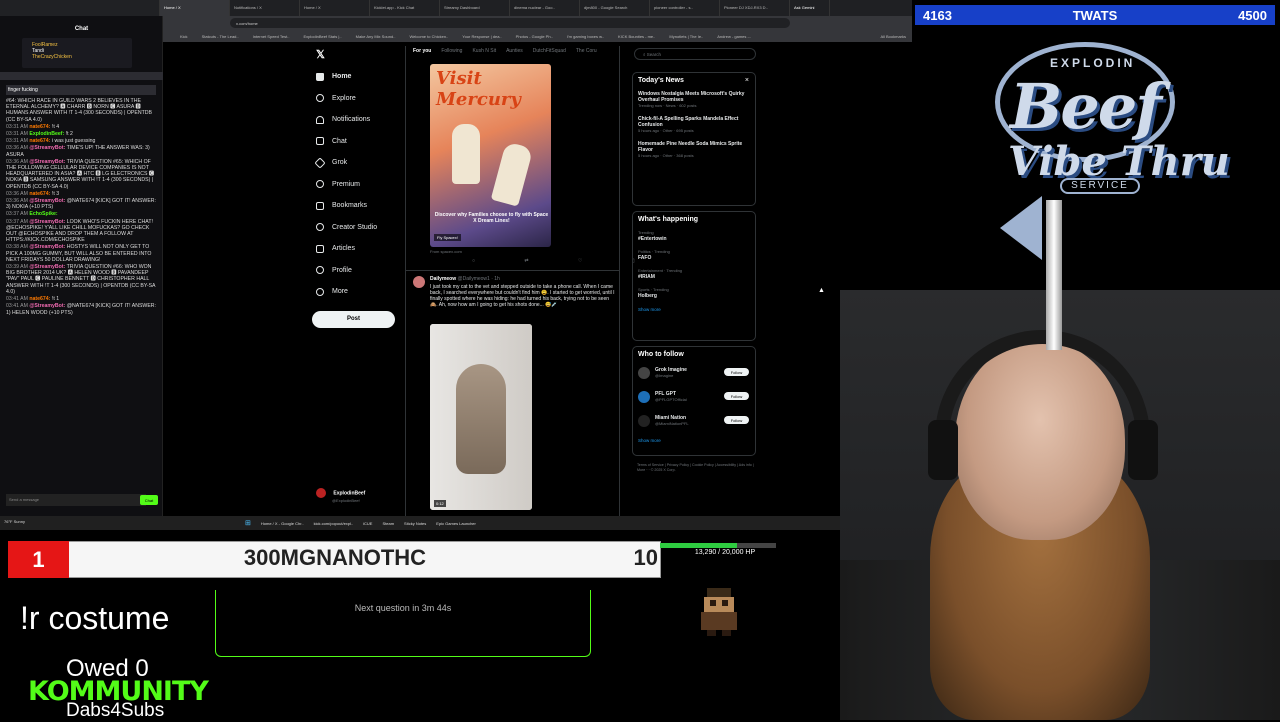 The height and width of the screenshot is (722, 1280). I want to click on weather-widget: 76°F Sunny, so click(14, 521).